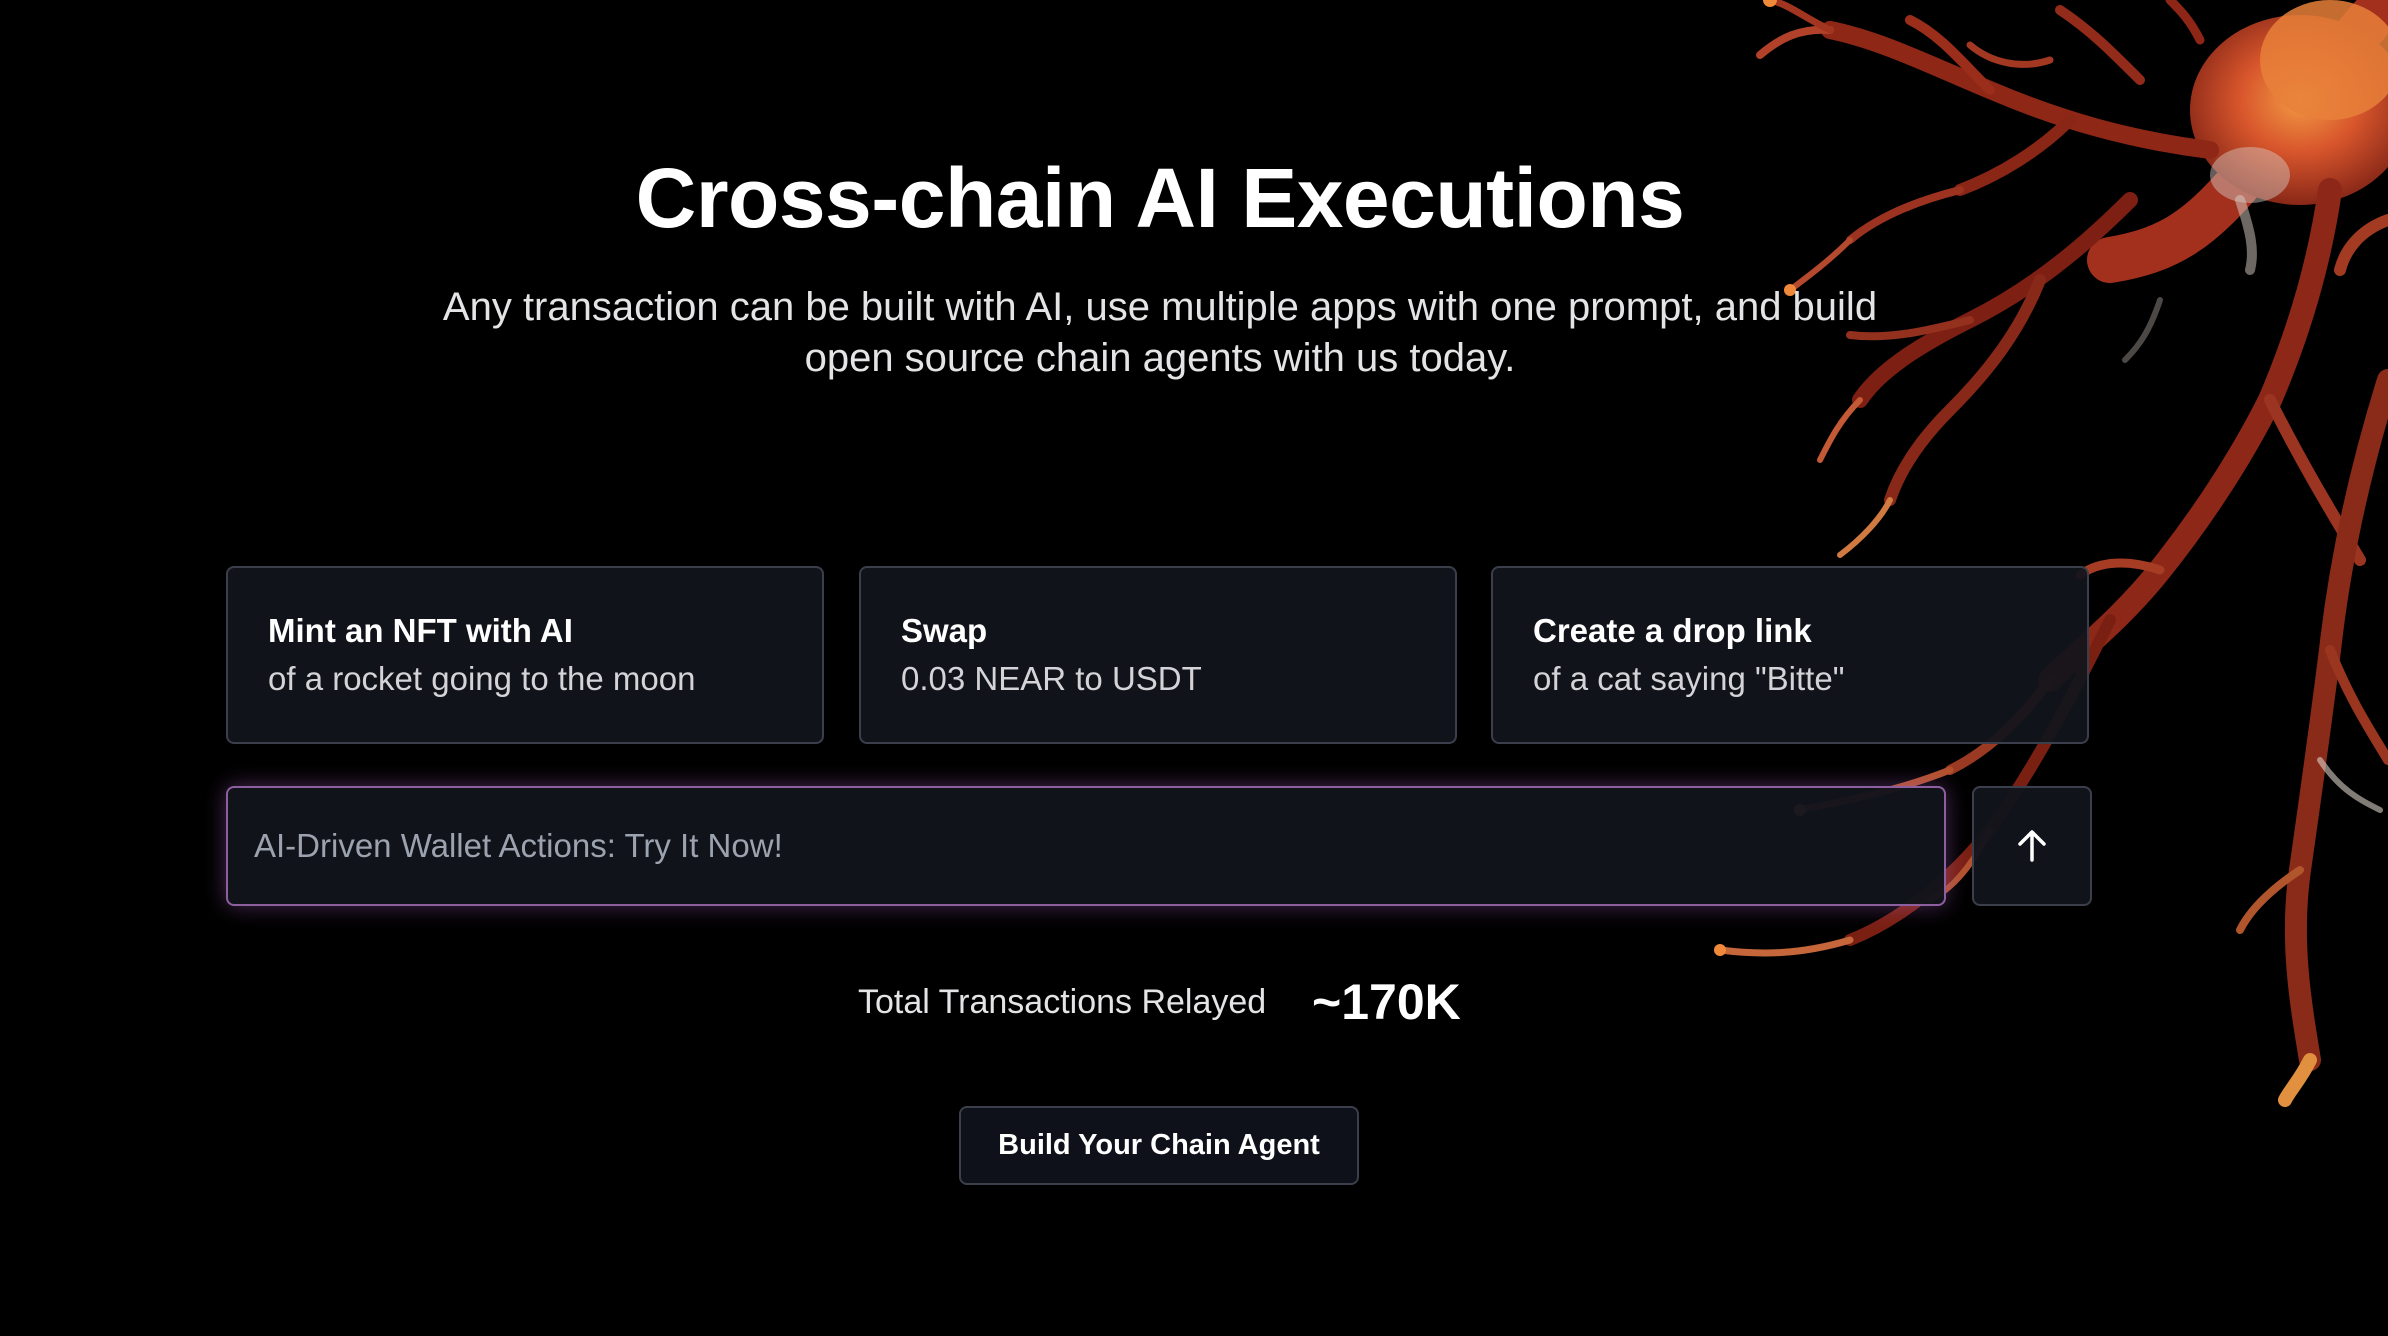 This screenshot has height=1336, width=2388. I want to click on suggestion-card-description: 0.03 NEAR to USDT, so click(1051, 678).